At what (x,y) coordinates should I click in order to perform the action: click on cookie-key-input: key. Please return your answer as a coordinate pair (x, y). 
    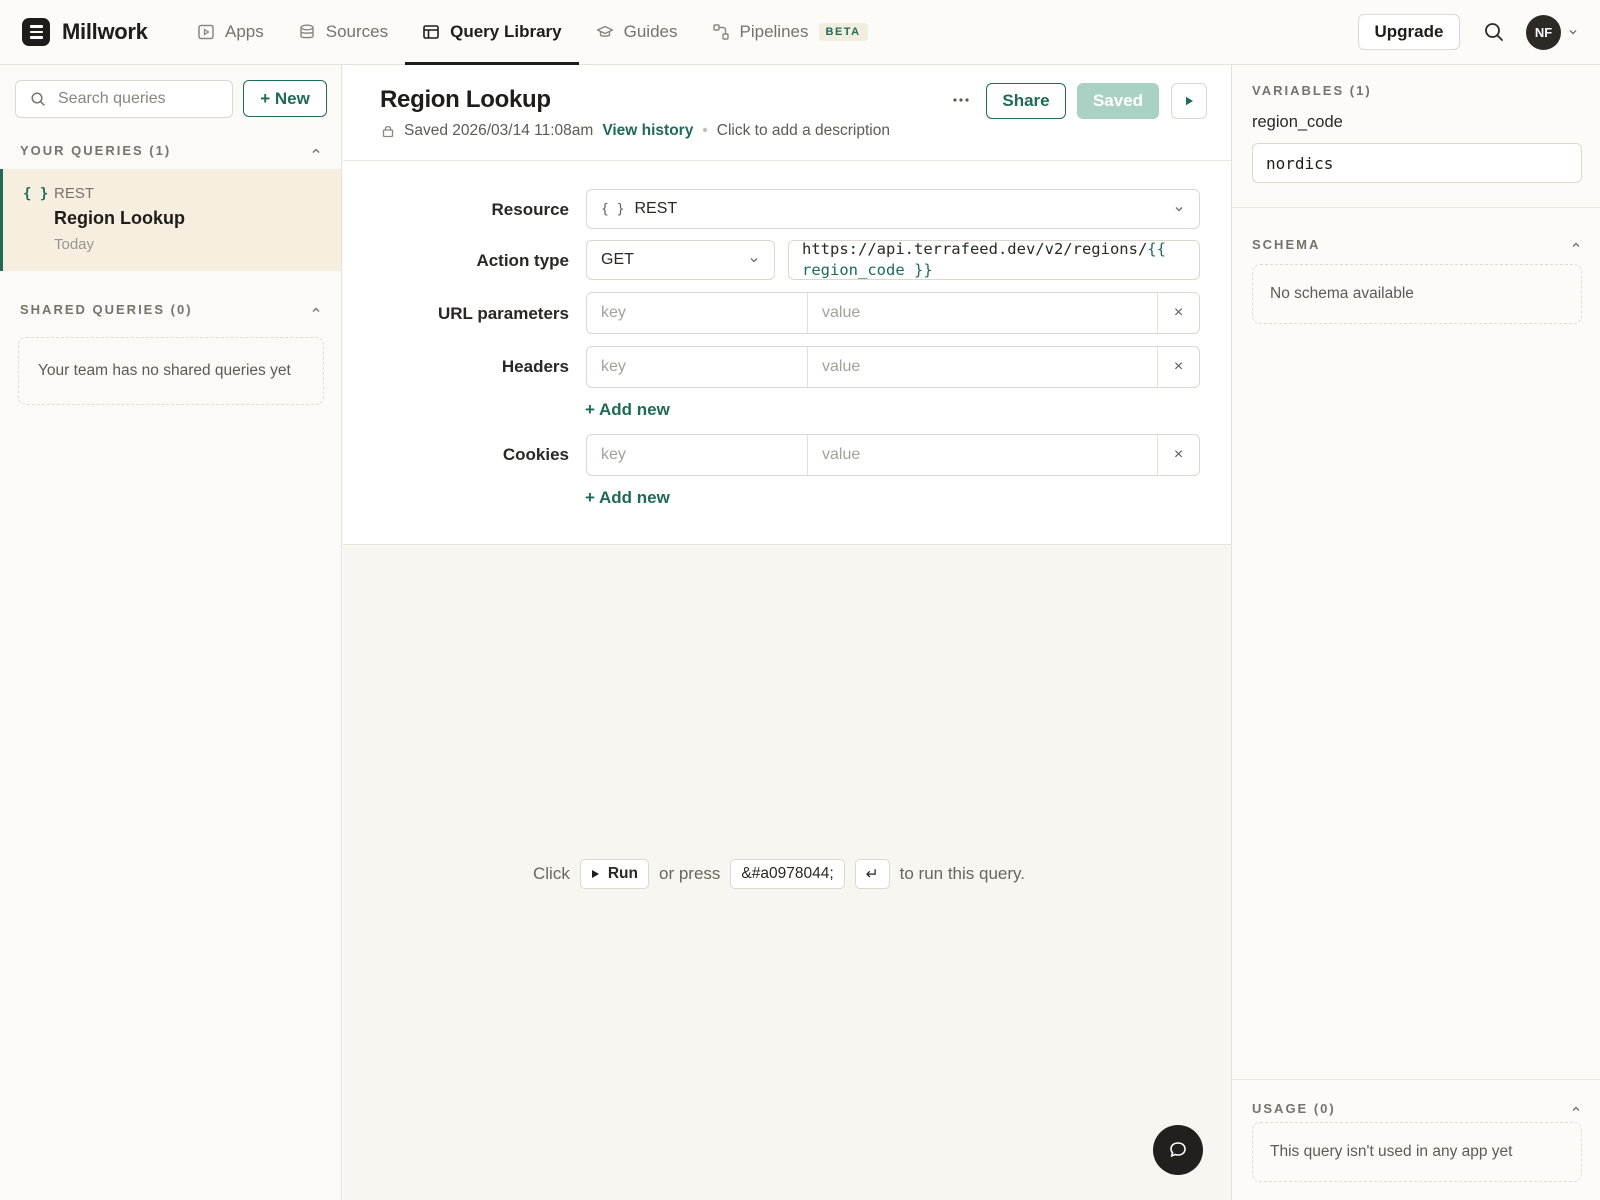
    Looking at the image, I should click on (697, 455).